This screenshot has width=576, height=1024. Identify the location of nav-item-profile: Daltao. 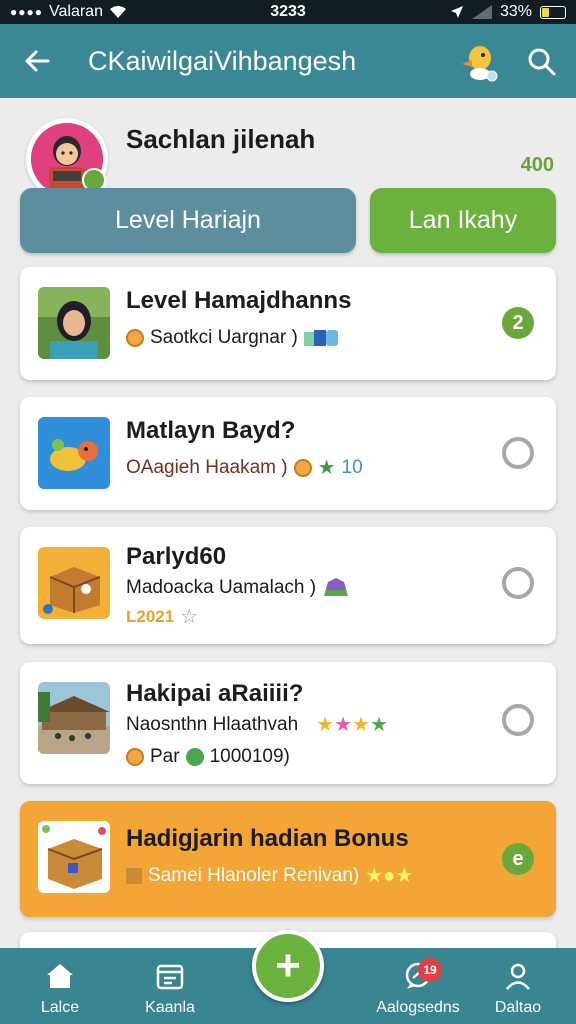
(518, 986).